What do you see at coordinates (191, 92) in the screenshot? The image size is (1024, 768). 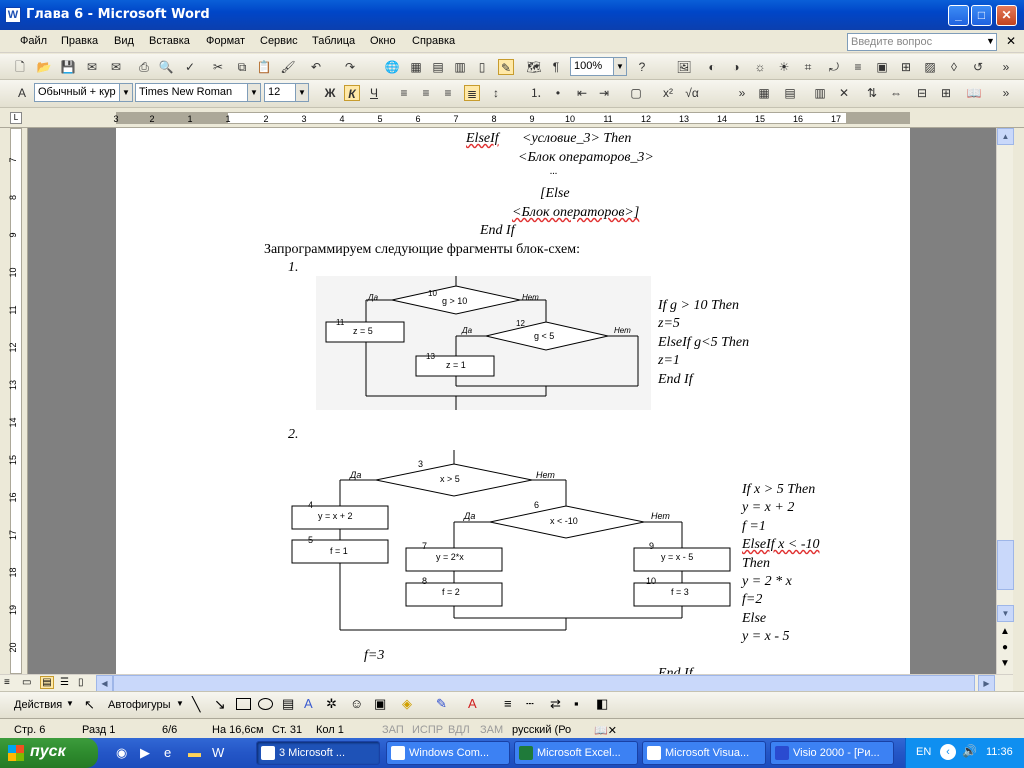 I see `font-select: Times New Roman` at bounding box center [191, 92].